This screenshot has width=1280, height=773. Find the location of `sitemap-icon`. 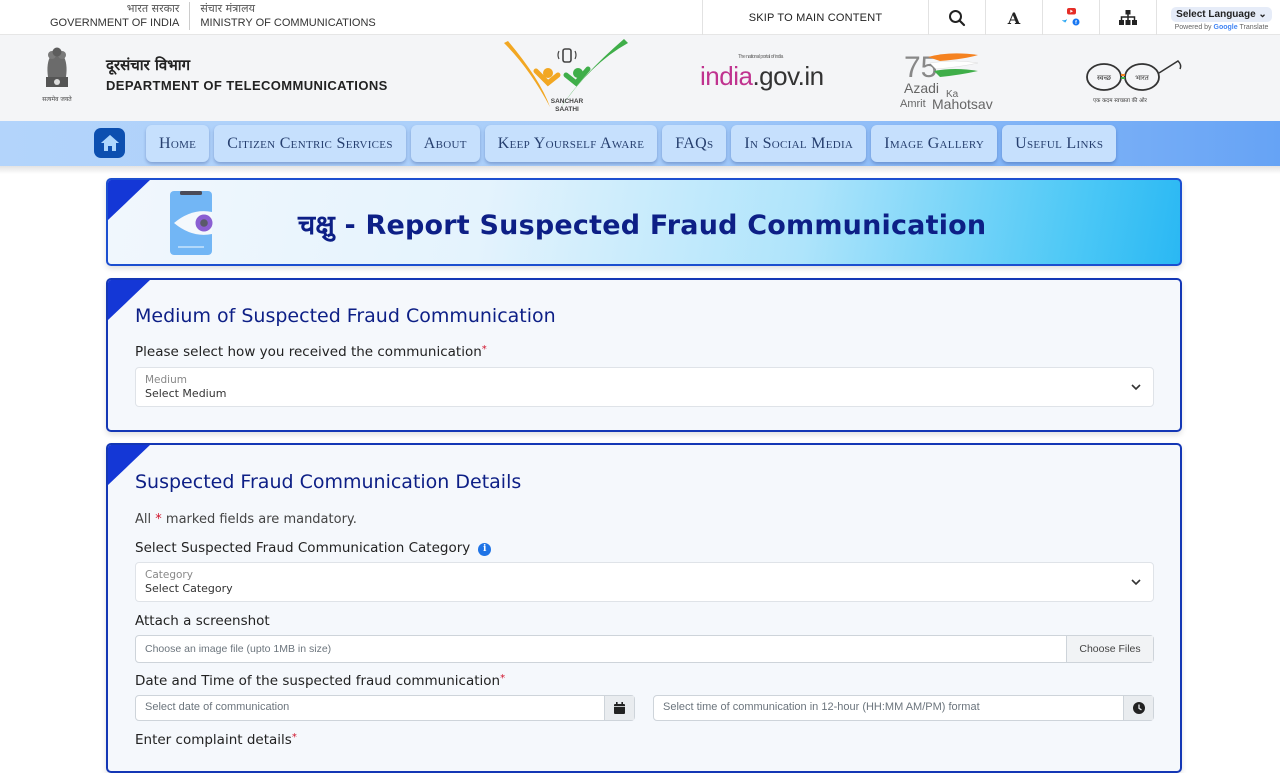

sitemap-icon is located at coordinates (1128, 17).